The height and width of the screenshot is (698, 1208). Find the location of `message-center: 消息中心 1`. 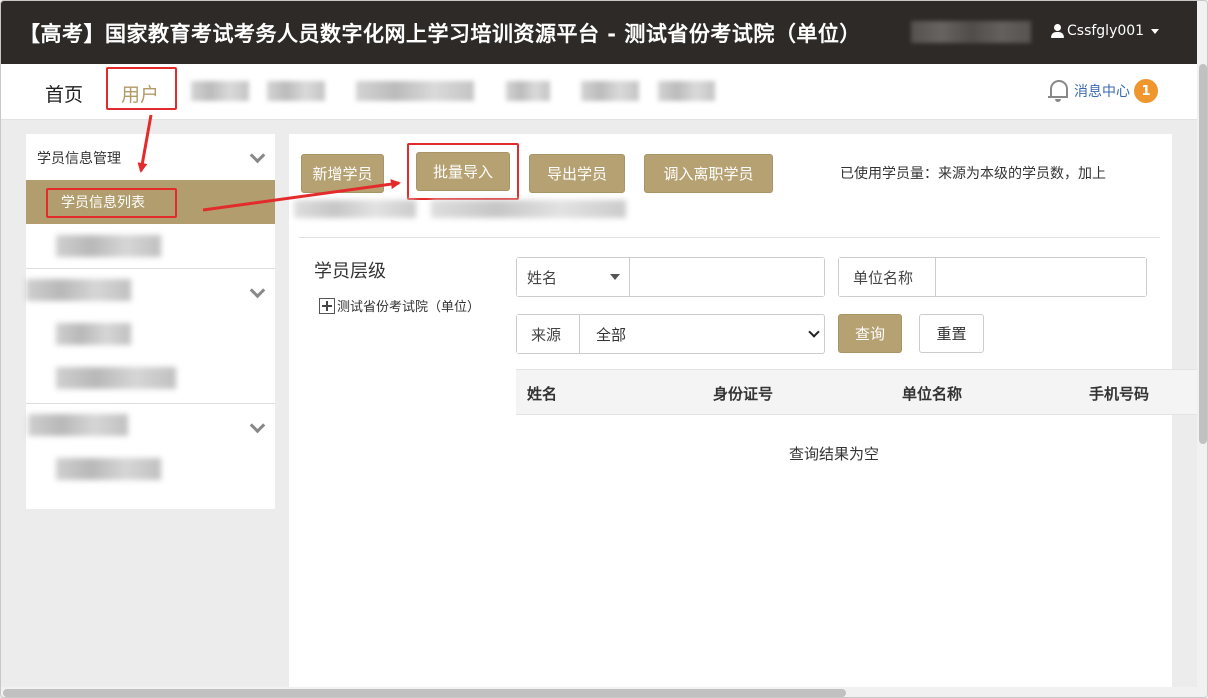

message-center: 消息中心 1 is located at coordinates (1103, 91).